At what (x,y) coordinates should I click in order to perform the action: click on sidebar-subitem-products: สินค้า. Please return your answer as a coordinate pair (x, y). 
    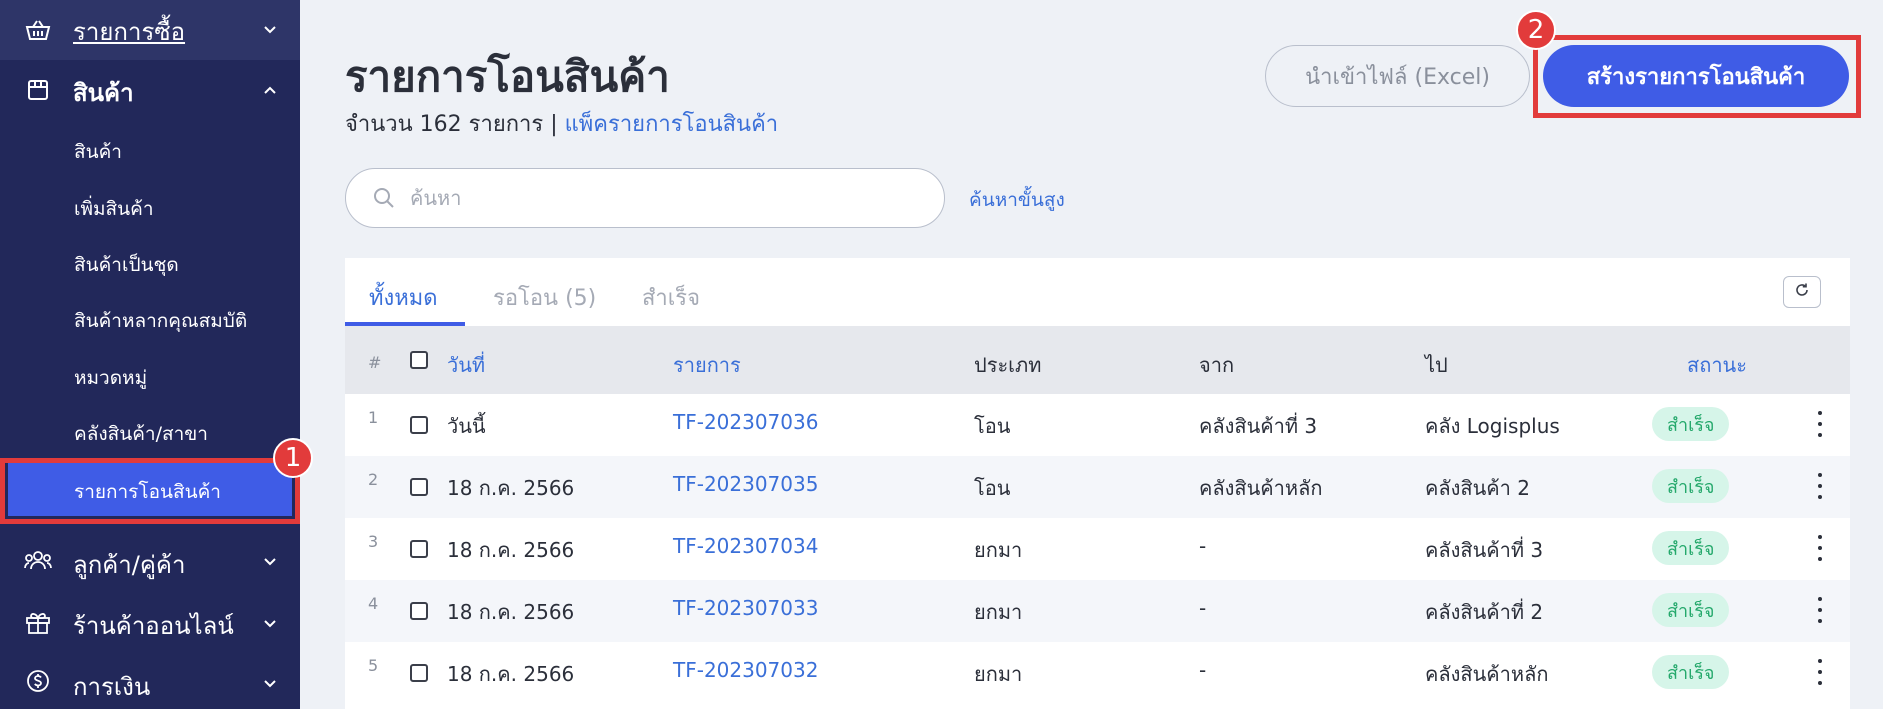
    Looking at the image, I should click on (98, 152).